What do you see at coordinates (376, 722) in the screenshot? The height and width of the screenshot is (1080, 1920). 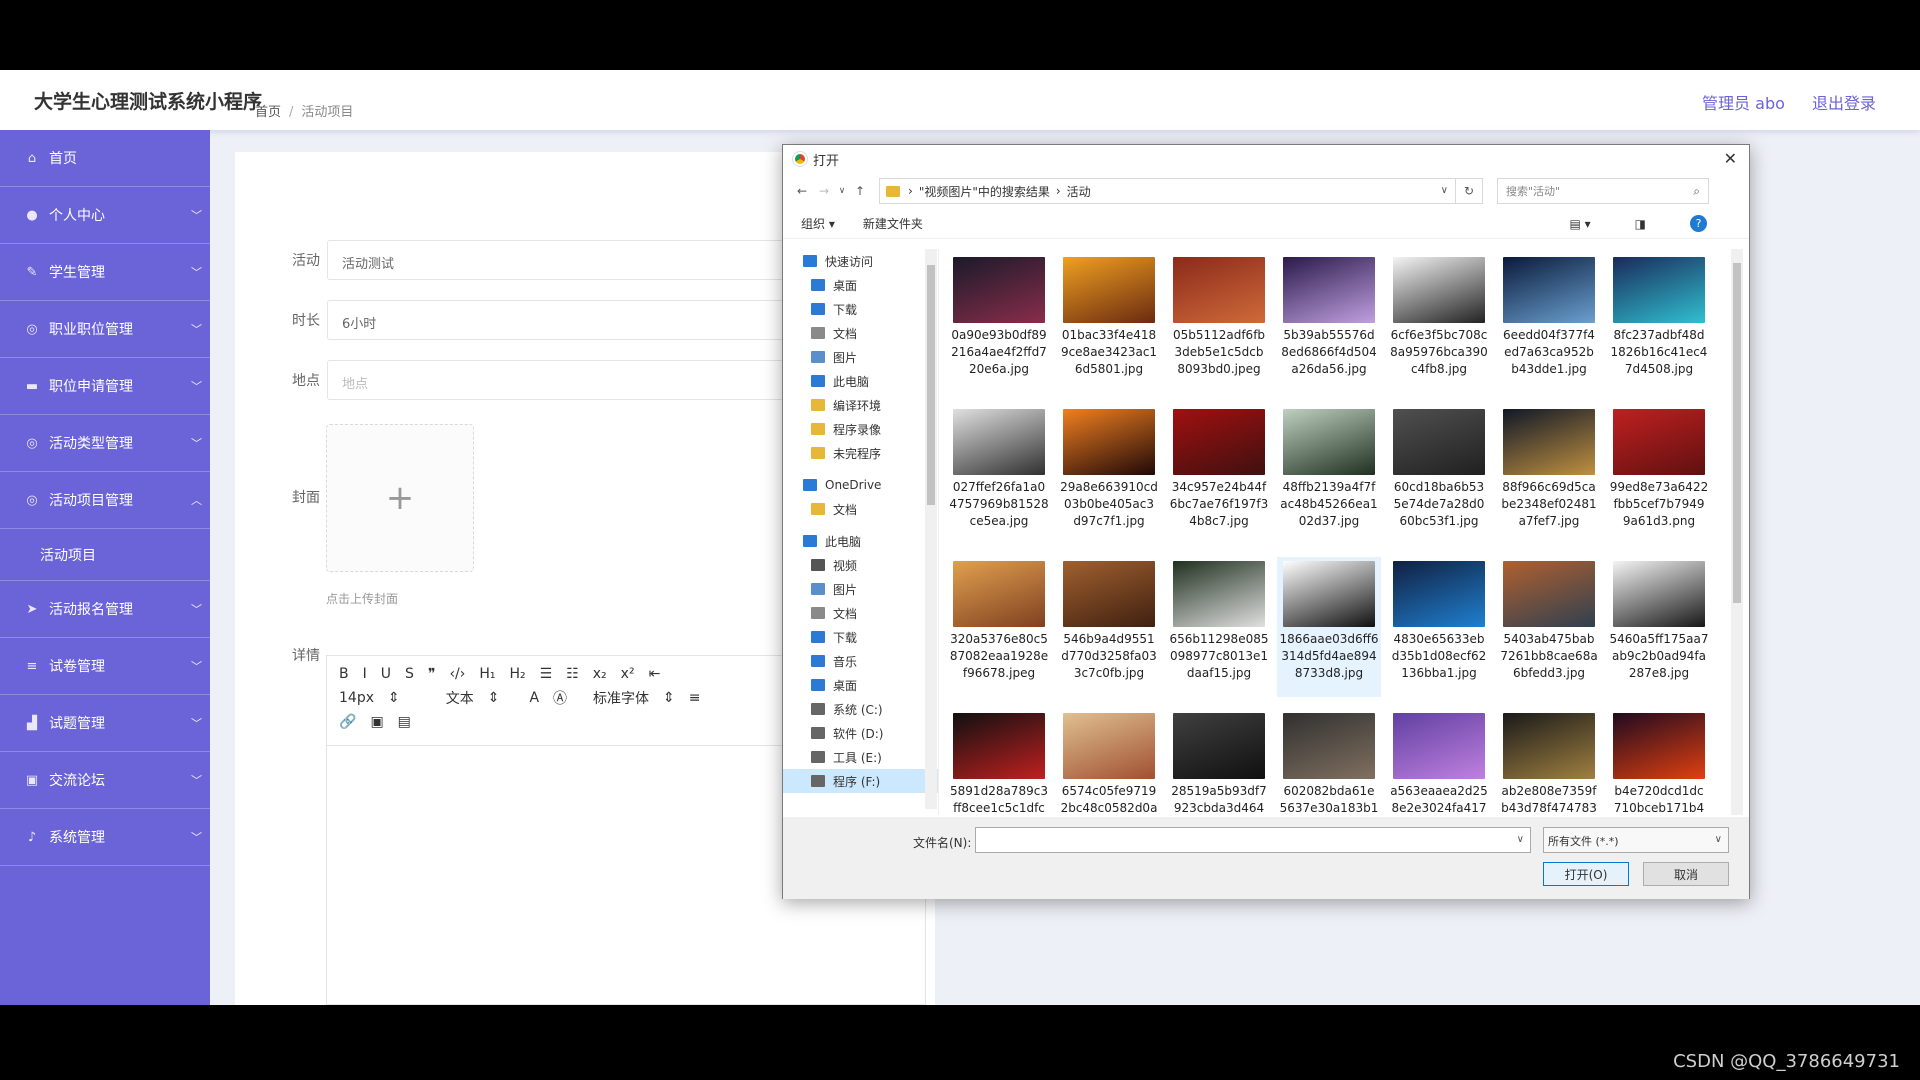 I see `image-icon: ▣` at bounding box center [376, 722].